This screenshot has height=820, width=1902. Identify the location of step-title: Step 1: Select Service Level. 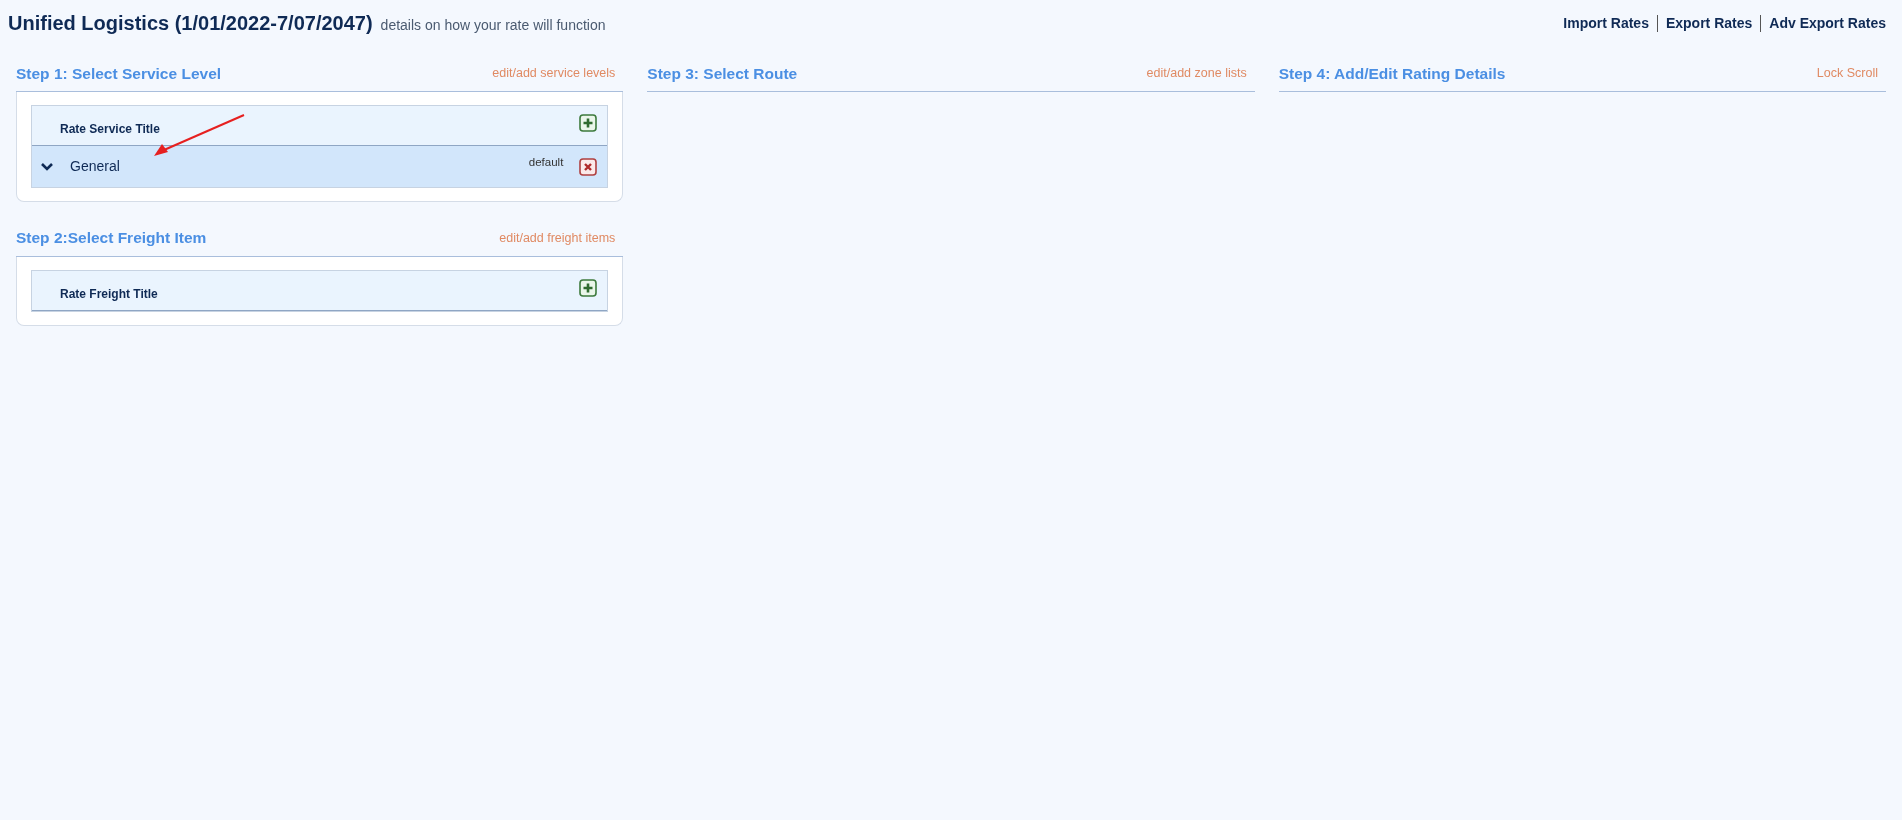
(119, 74).